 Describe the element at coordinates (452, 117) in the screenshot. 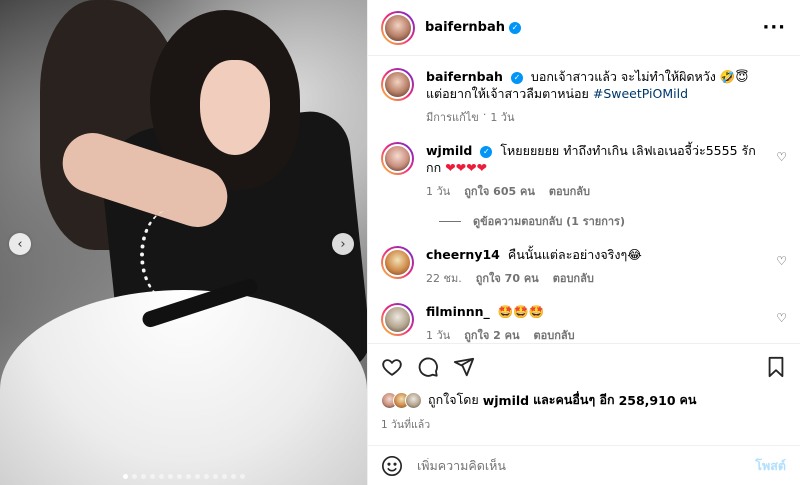

I see `edited-label: มีการแก้ไข` at that location.